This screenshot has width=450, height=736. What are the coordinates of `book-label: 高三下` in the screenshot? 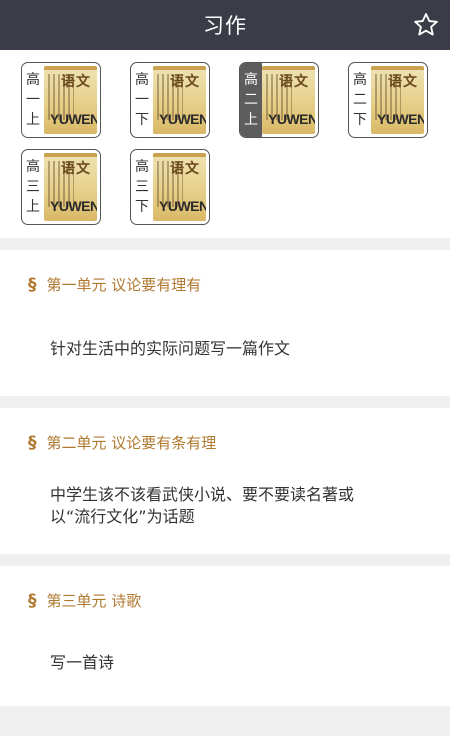 It's located at (142, 187).